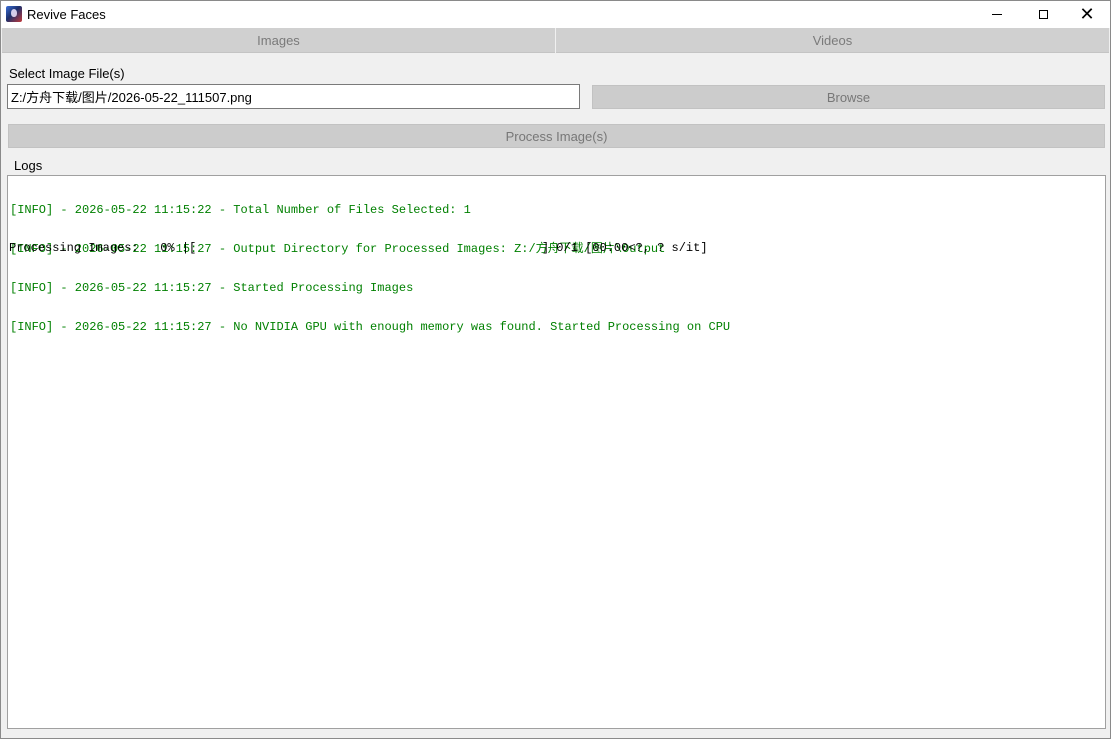 The image size is (1111, 739). I want to click on title-bar: Revive Faces ✕, so click(555, 14).